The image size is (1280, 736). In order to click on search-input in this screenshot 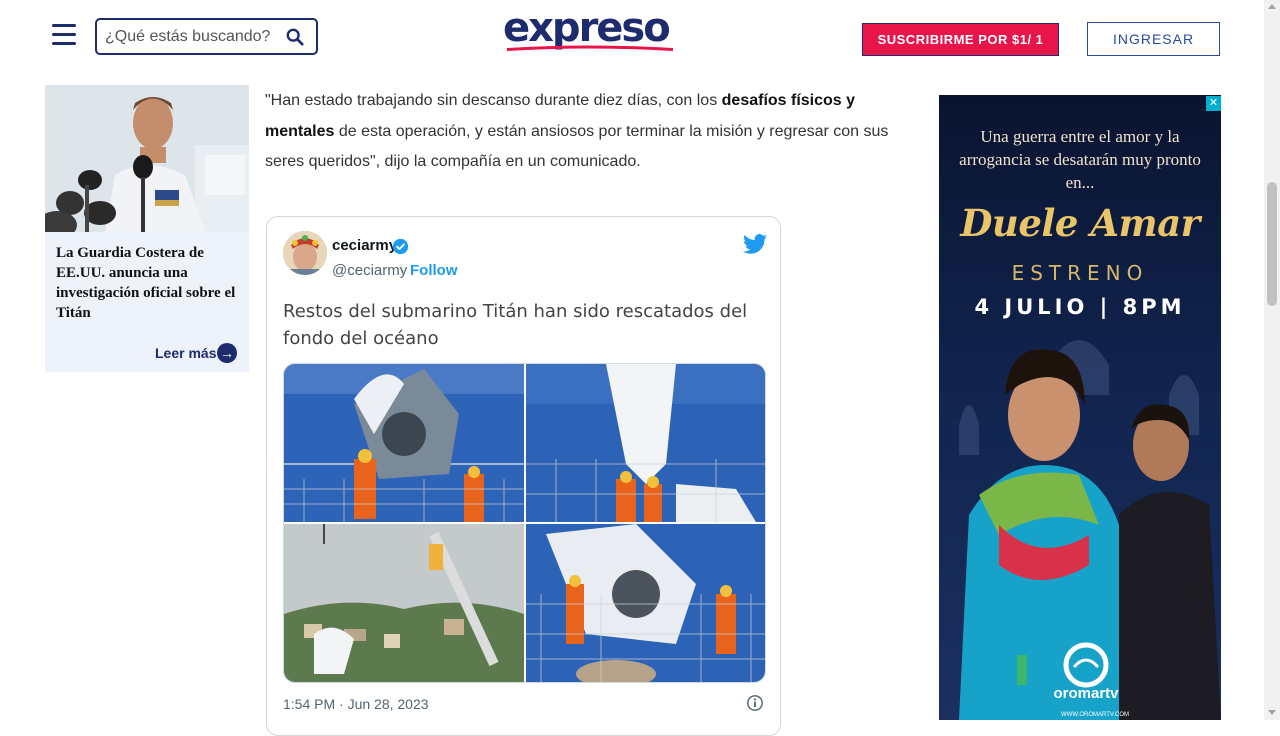, I will do `click(190, 37)`.